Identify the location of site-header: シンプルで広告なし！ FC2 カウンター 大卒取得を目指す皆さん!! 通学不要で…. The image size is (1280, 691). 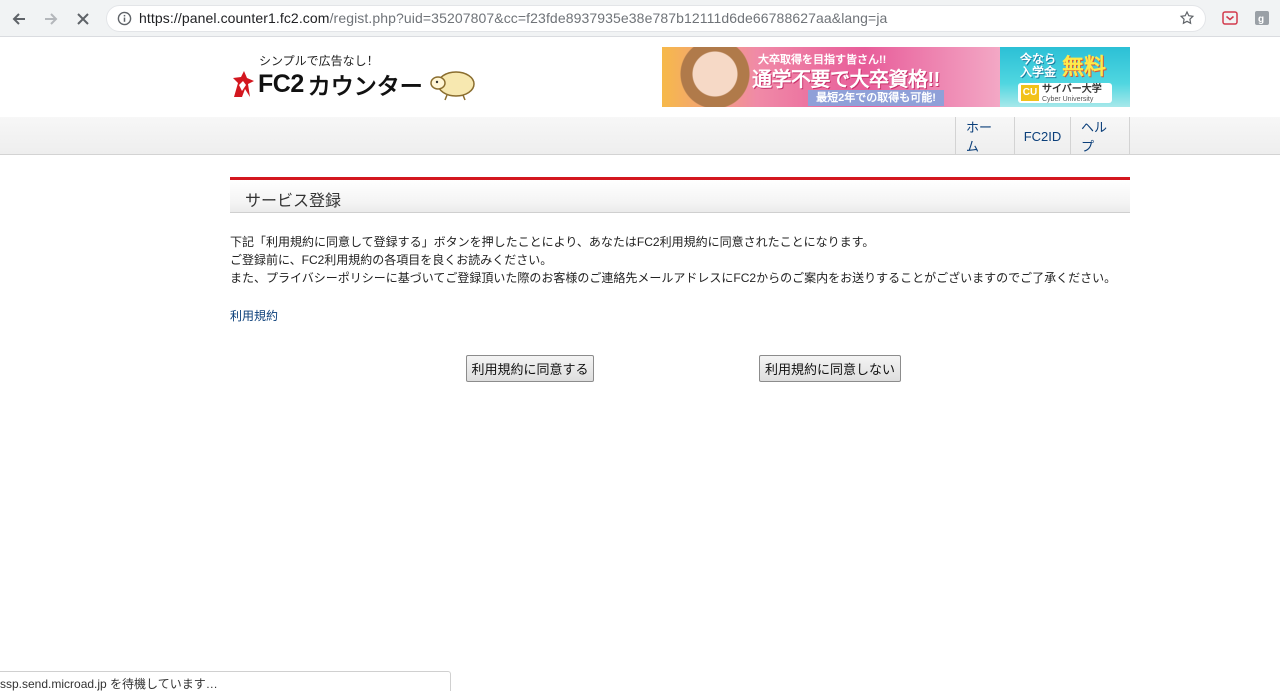
(640, 77).